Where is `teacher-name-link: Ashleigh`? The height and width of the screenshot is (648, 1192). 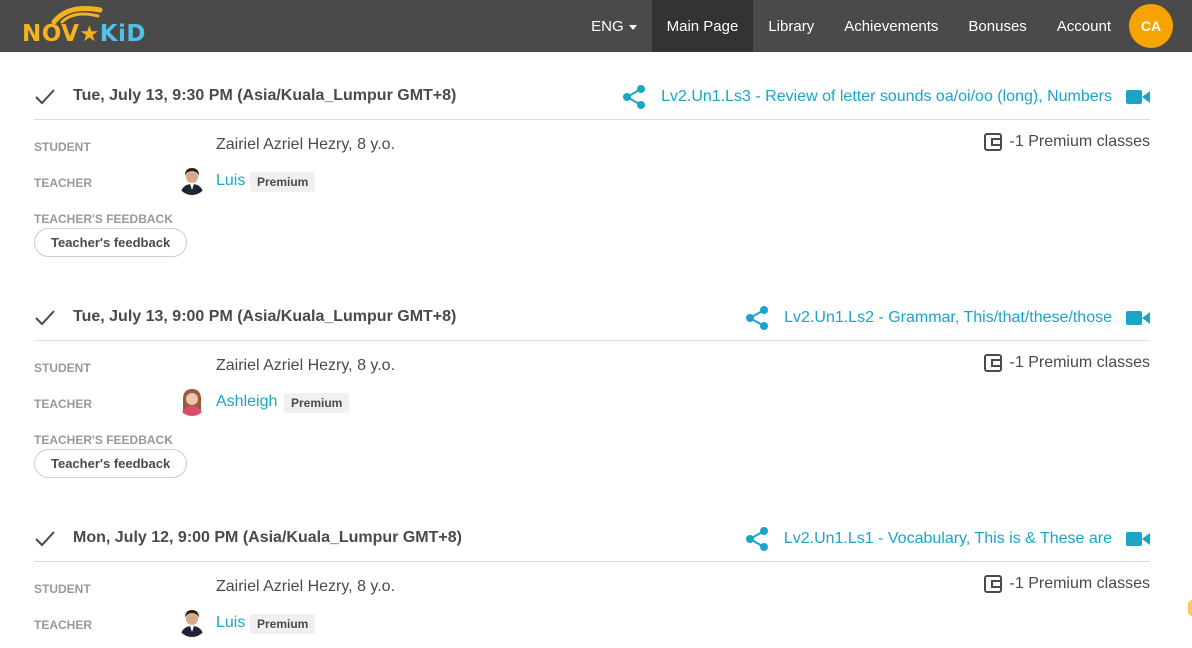
teacher-name-link: Ashleigh is located at coordinates (246, 402).